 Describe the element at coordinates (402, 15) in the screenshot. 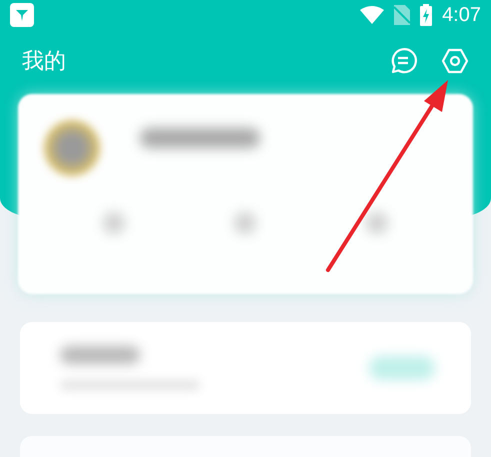

I see `no-sim-icon` at that location.